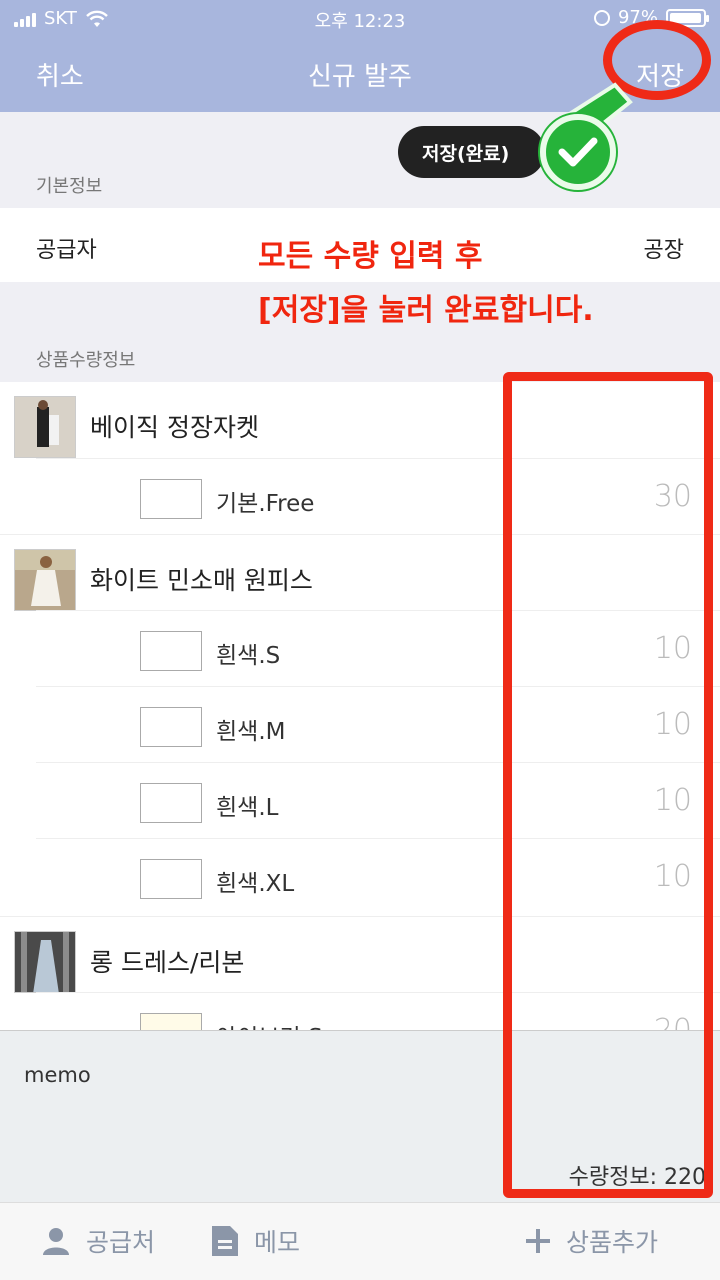 This screenshot has height=1280, width=720. What do you see at coordinates (248, 656) in the screenshot?
I see `option-name: 흰색.S` at bounding box center [248, 656].